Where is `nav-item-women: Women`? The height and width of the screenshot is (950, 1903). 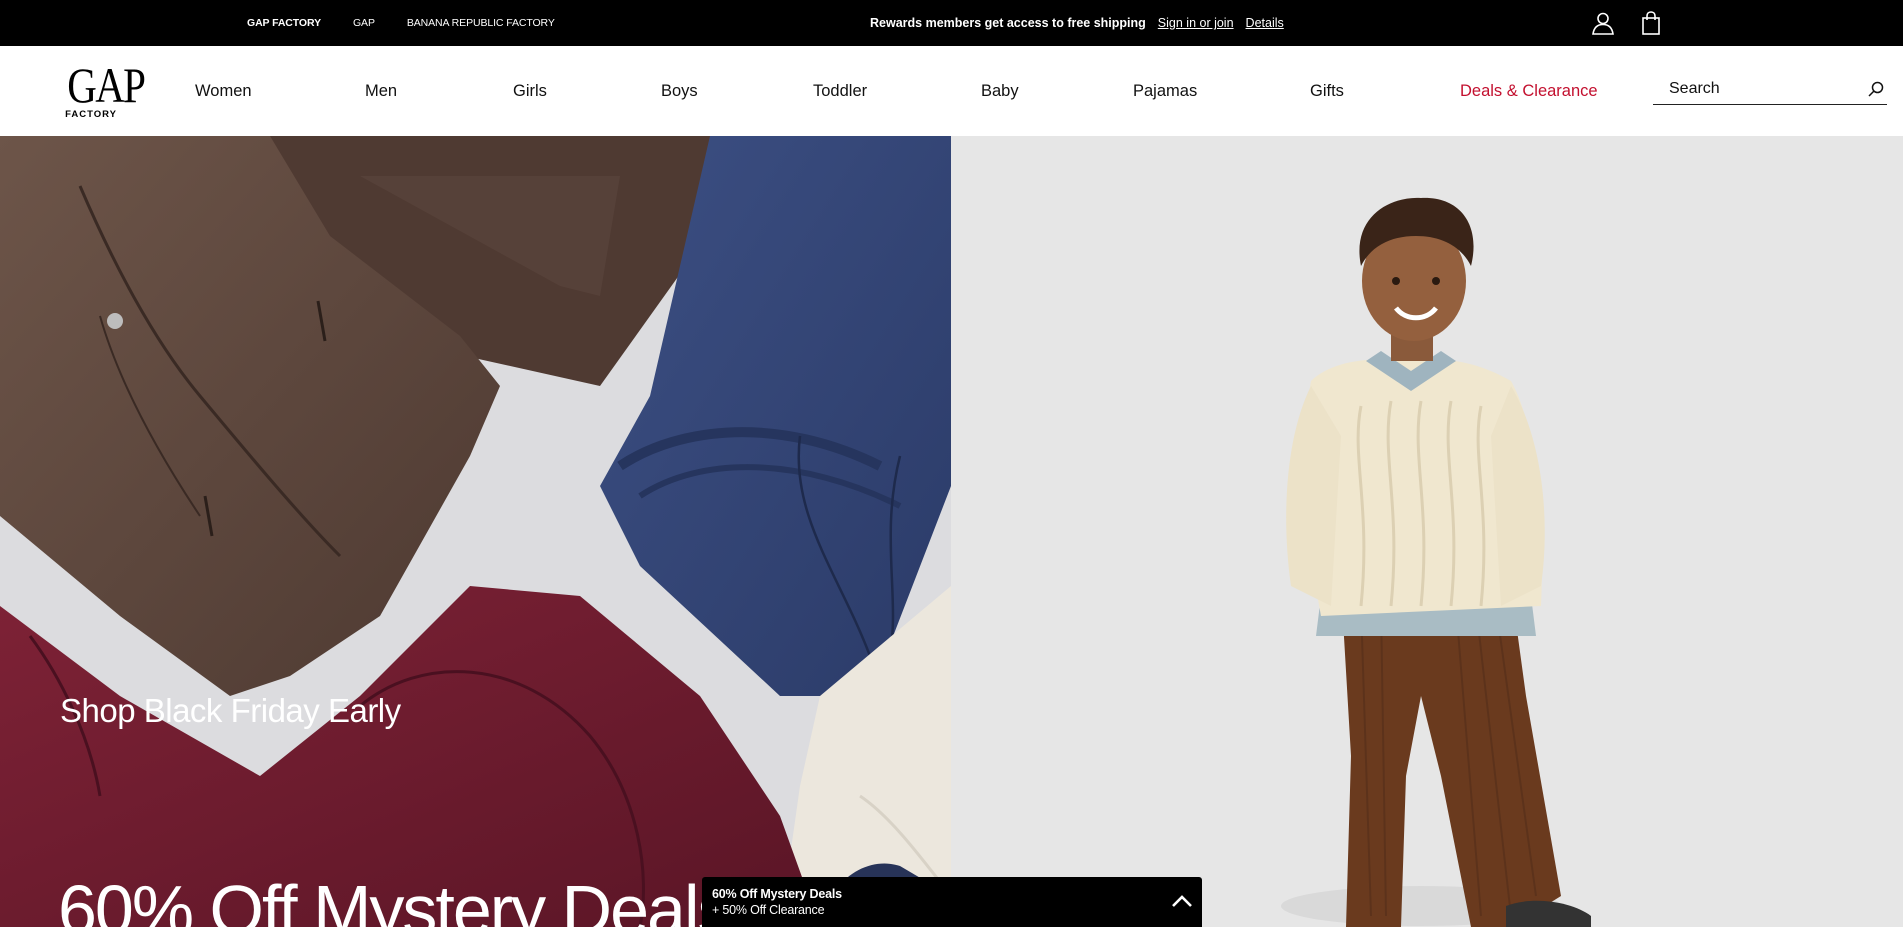
nav-item-women: Women is located at coordinates (223, 91).